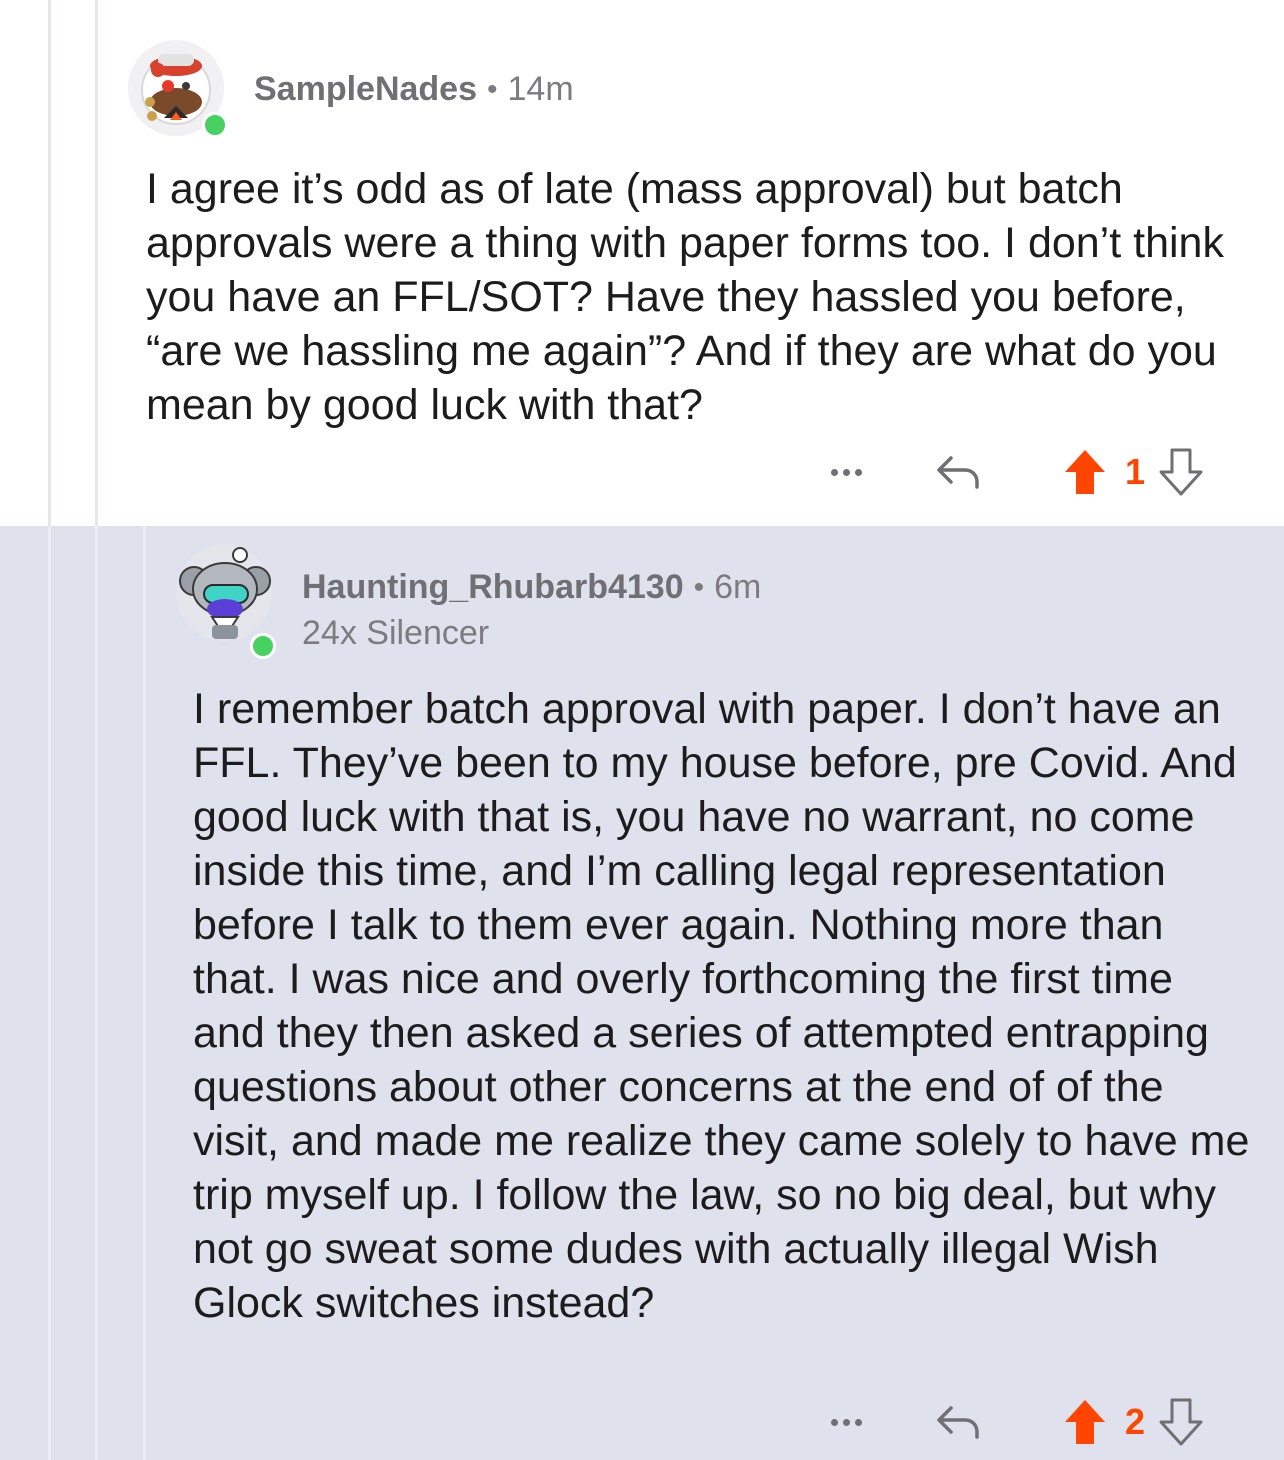 This screenshot has width=1284, height=1460. I want to click on comment-meta: SampleNades • 14m, so click(414, 89).